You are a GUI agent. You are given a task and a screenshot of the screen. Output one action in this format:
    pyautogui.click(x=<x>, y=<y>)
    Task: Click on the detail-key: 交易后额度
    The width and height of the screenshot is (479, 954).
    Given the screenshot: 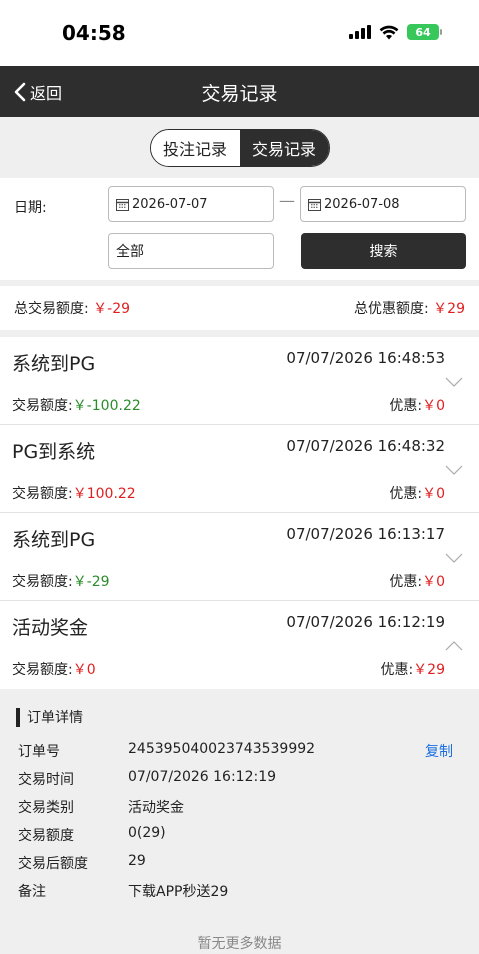 What is the action you would take?
    pyautogui.click(x=53, y=864)
    